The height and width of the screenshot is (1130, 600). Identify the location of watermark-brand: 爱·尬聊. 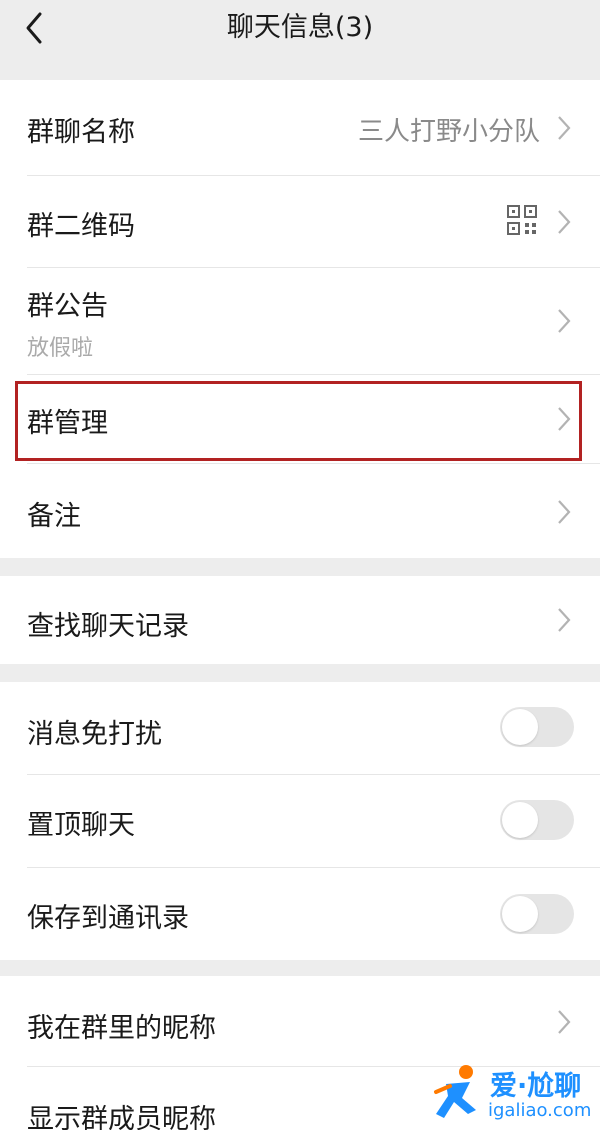
(536, 1086).